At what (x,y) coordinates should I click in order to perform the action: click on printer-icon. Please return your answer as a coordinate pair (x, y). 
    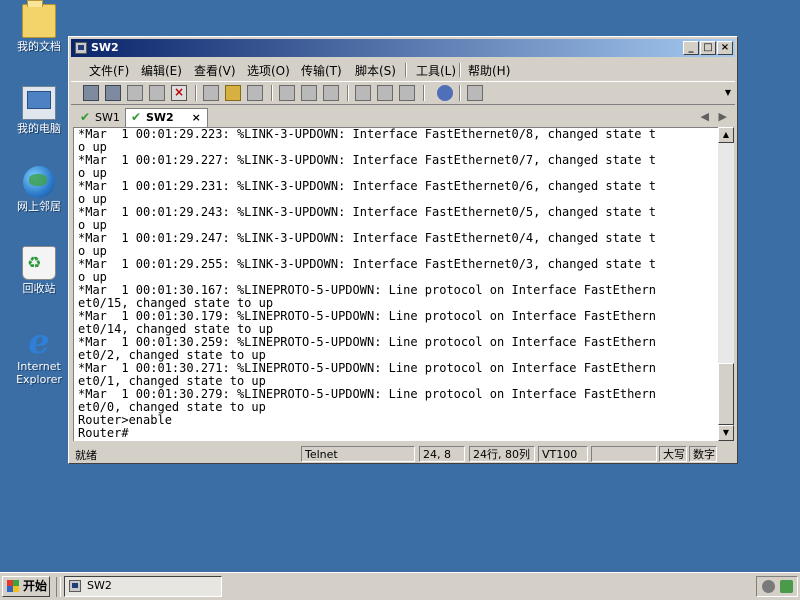
    Looking at the image, I should click on (331, 93).